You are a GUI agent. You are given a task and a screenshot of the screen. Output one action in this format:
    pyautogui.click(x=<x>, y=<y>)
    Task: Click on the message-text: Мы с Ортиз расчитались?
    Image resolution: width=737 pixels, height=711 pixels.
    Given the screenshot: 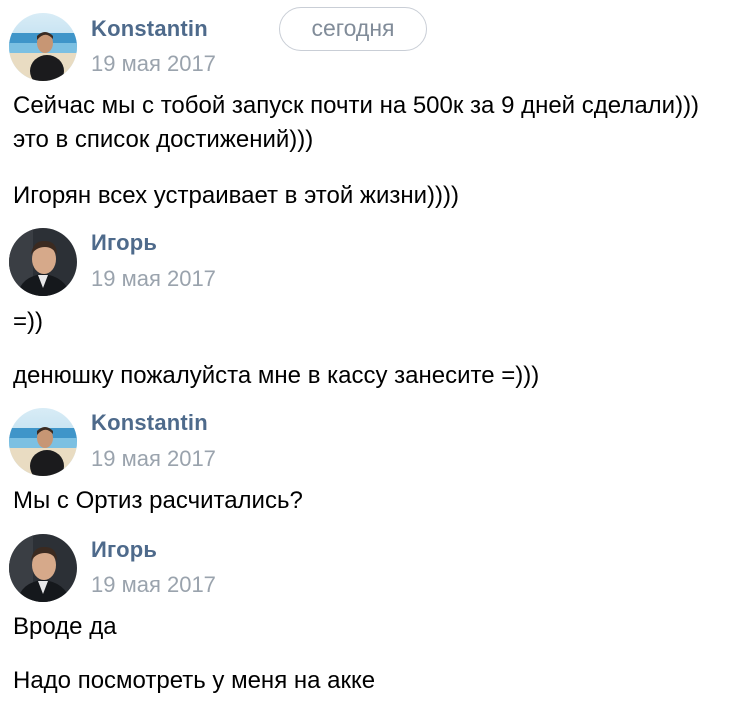 What is the action you would take?
    pyautogui.click(x=158, y=500)
    